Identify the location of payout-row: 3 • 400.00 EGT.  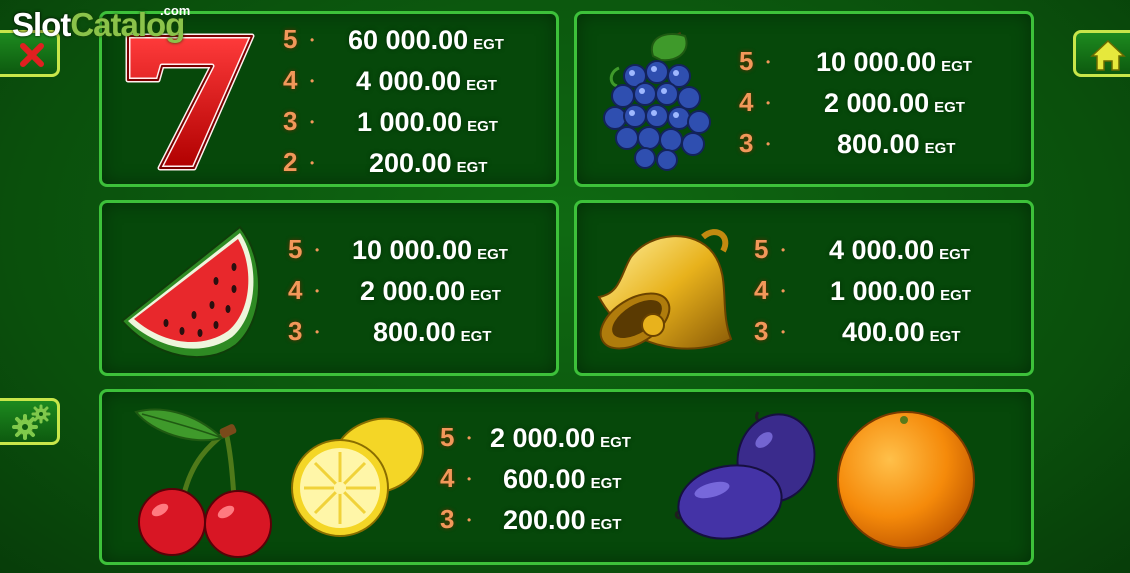
(857, 331).